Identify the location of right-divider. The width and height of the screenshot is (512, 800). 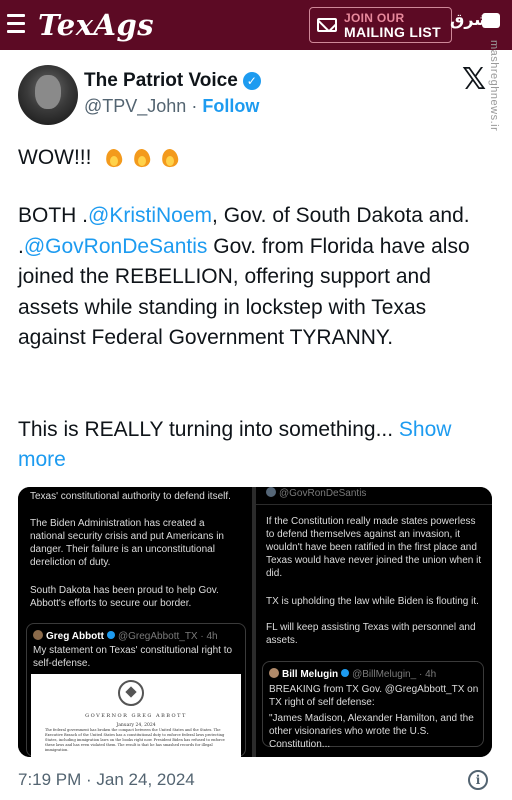
(374, 504).